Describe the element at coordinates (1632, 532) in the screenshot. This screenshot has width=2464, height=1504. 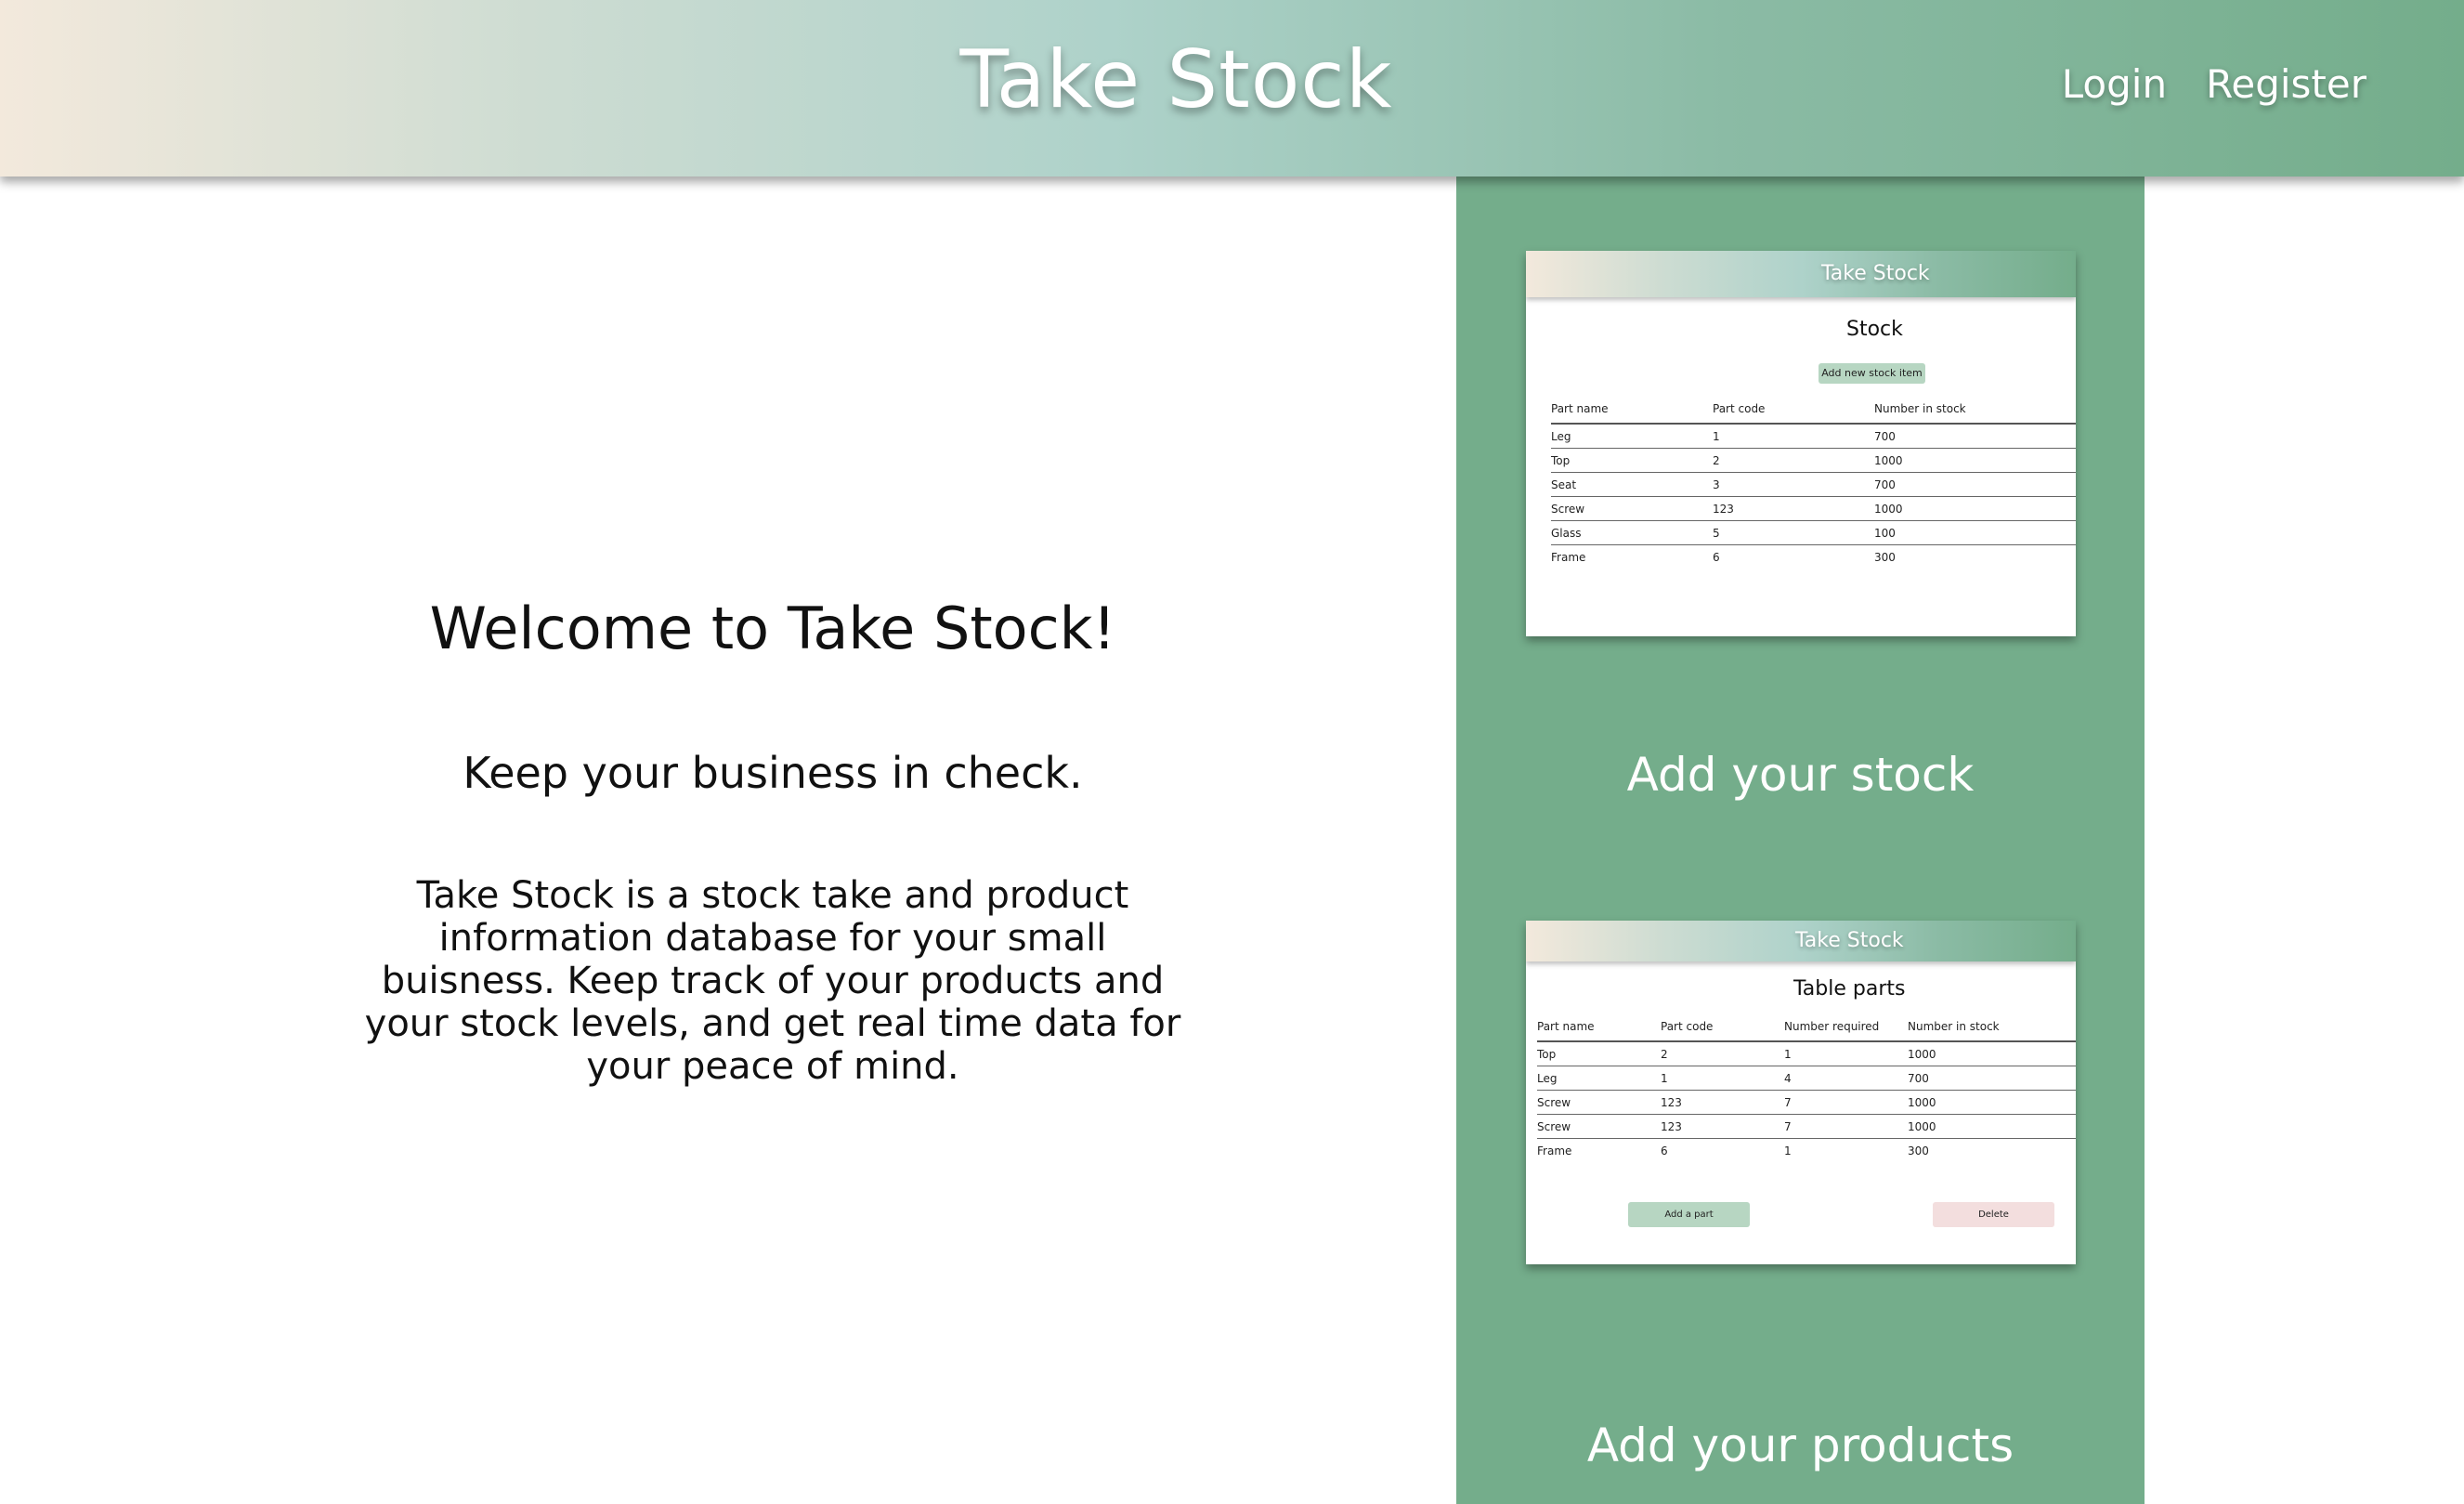
I see `cell-part-name: Glass` at that location.